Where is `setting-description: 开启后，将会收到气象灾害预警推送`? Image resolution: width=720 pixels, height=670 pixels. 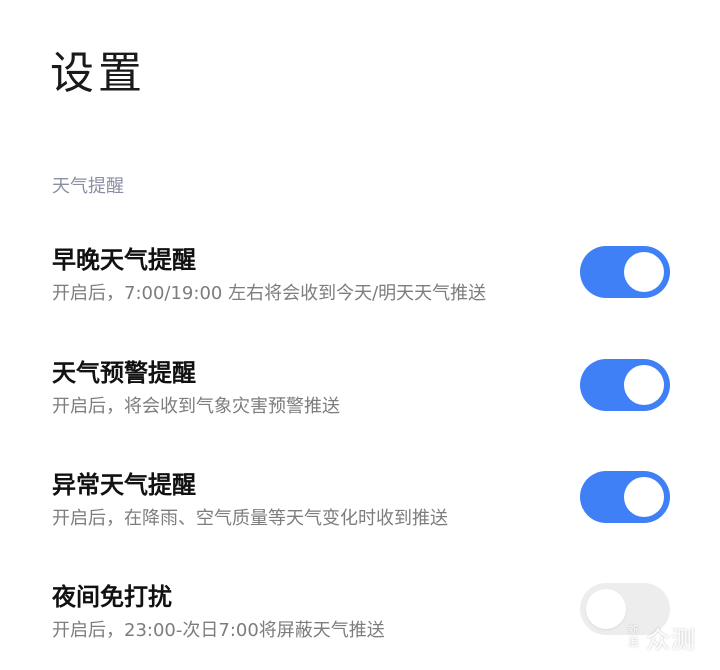
setting-description: 开启后，将会收到气象灾害预警推送 is located at coordinates (196, 406).